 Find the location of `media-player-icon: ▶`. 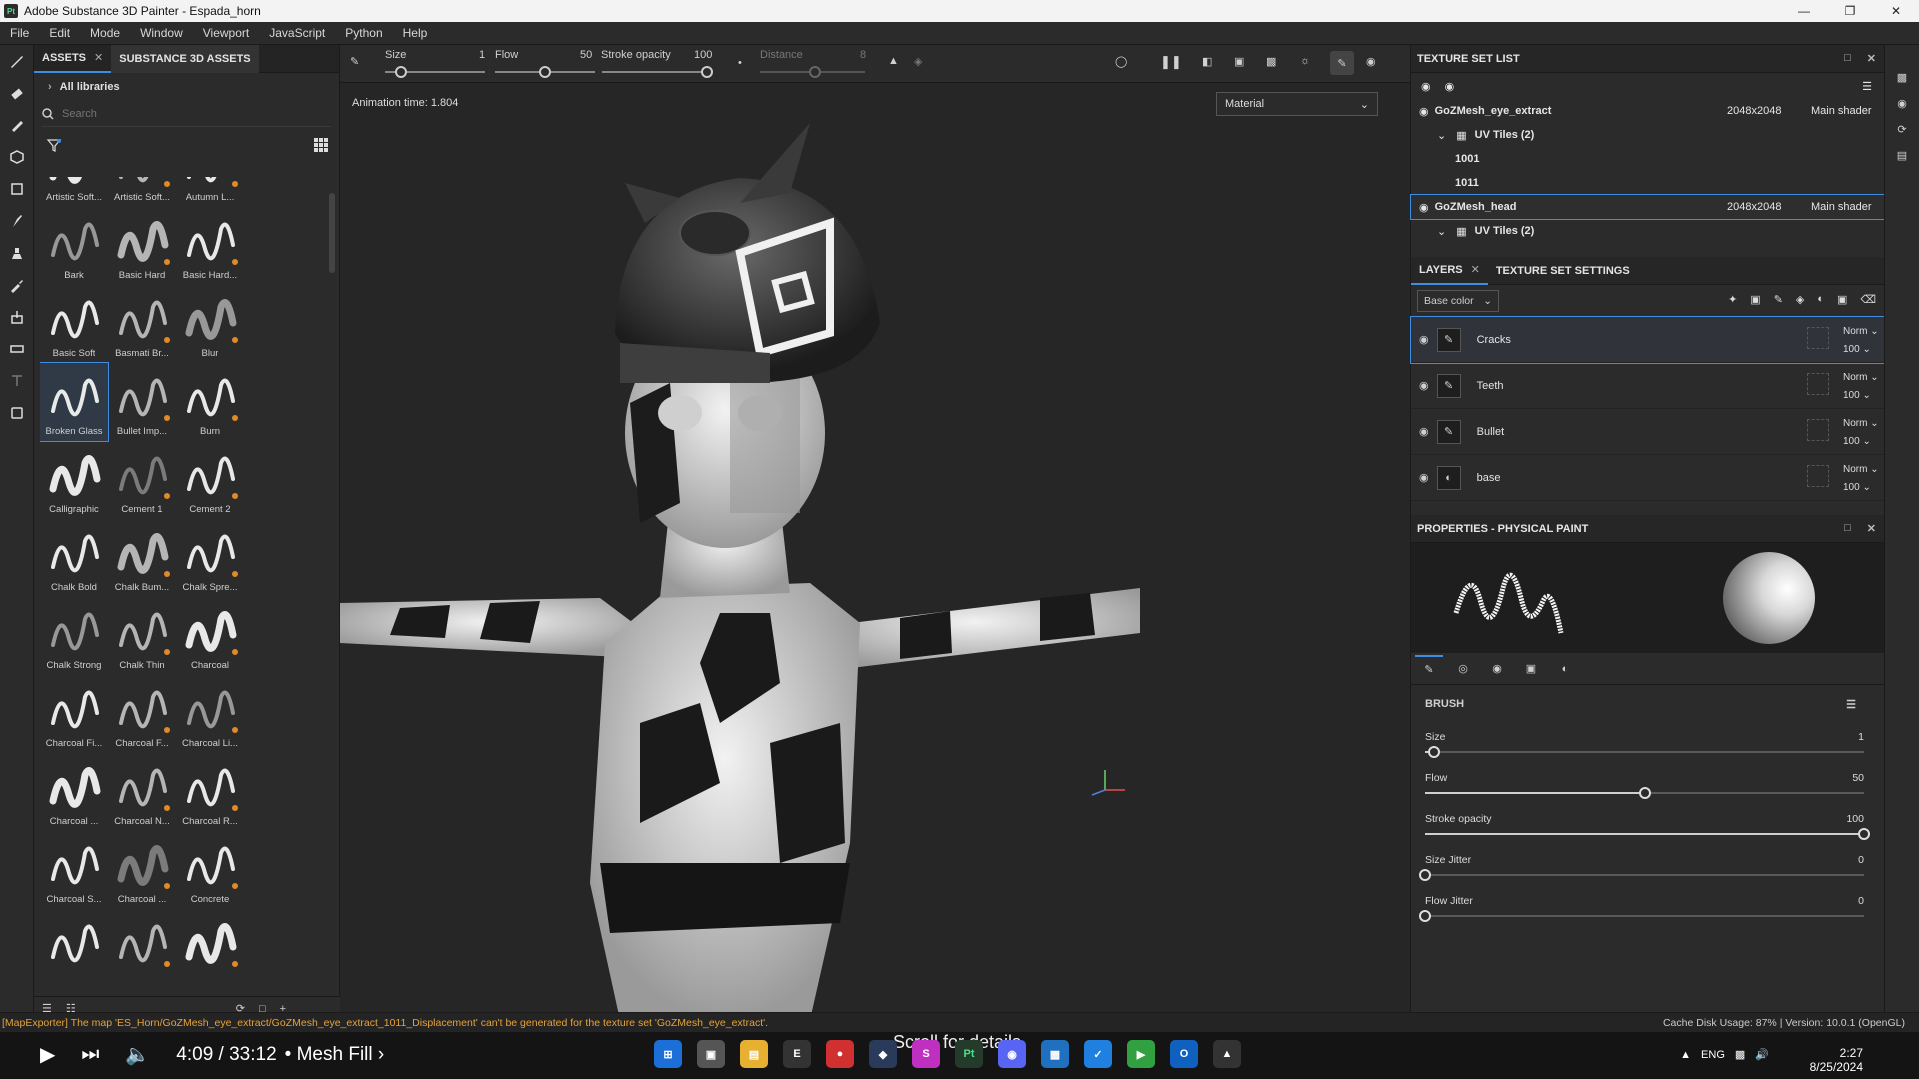

media-player-icon: ▶ is located at coordinates (1141, 1054).